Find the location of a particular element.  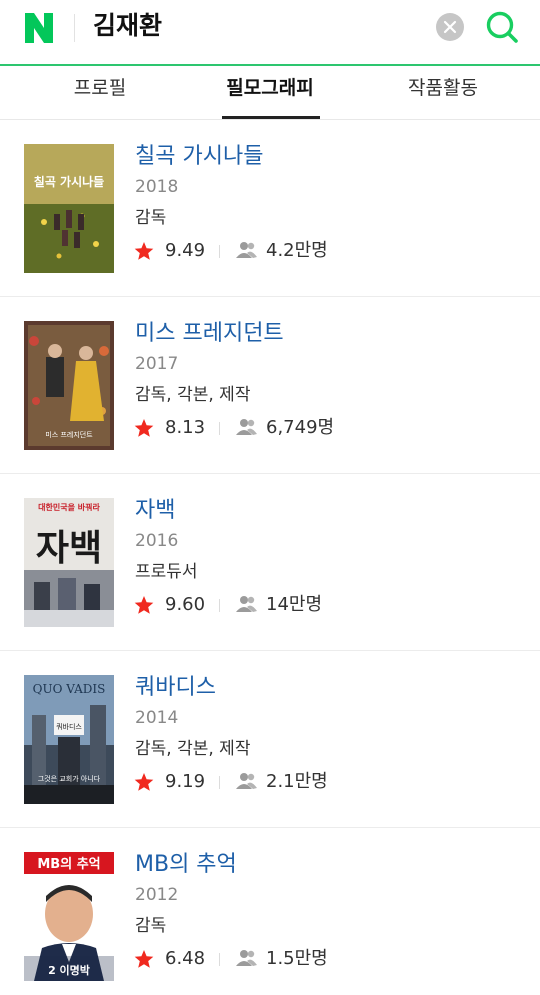

film-role: 프로듀서 is located at coordinates (166, 572).